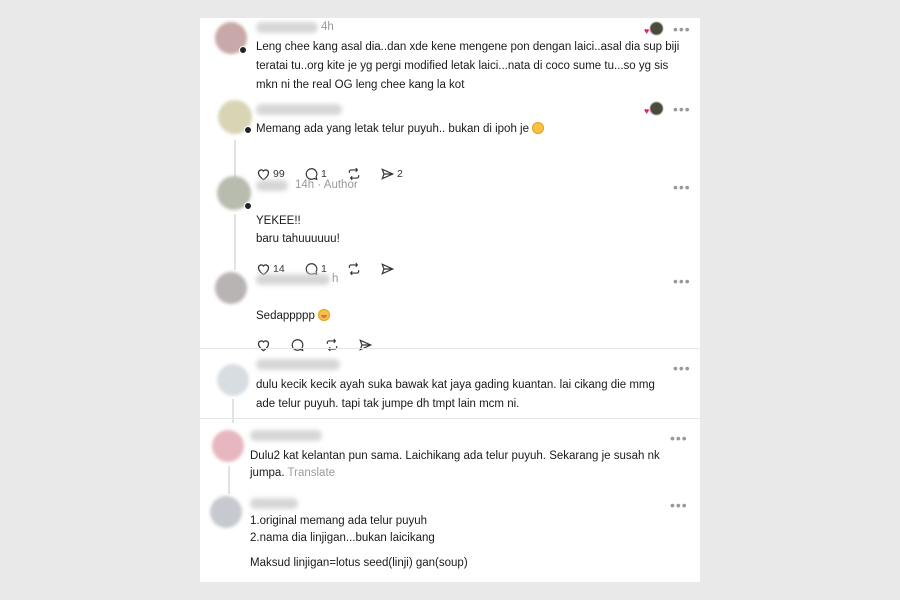  I want to click on share-button, so click(365, 345).